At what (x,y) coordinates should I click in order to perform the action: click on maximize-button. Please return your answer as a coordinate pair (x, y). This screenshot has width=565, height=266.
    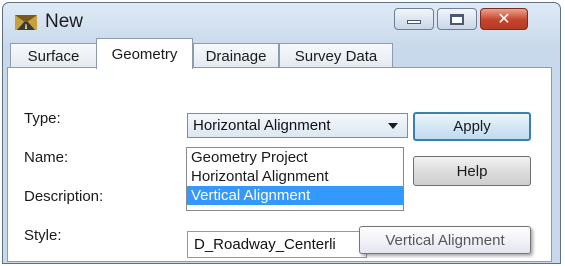
    Looking at the image, I should click on (457, 19).